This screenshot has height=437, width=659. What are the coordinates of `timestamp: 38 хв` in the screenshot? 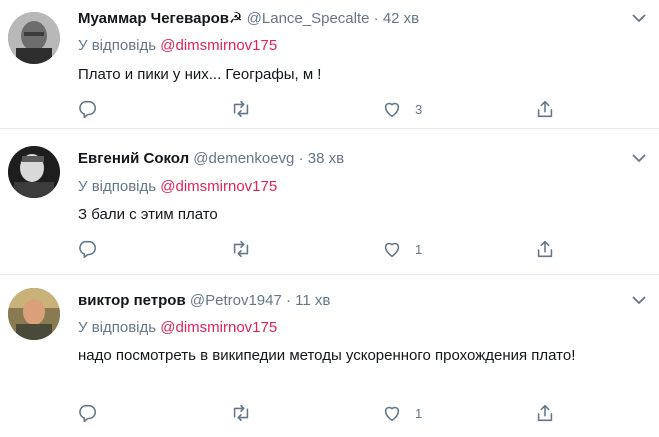 It's located at (326, 158).